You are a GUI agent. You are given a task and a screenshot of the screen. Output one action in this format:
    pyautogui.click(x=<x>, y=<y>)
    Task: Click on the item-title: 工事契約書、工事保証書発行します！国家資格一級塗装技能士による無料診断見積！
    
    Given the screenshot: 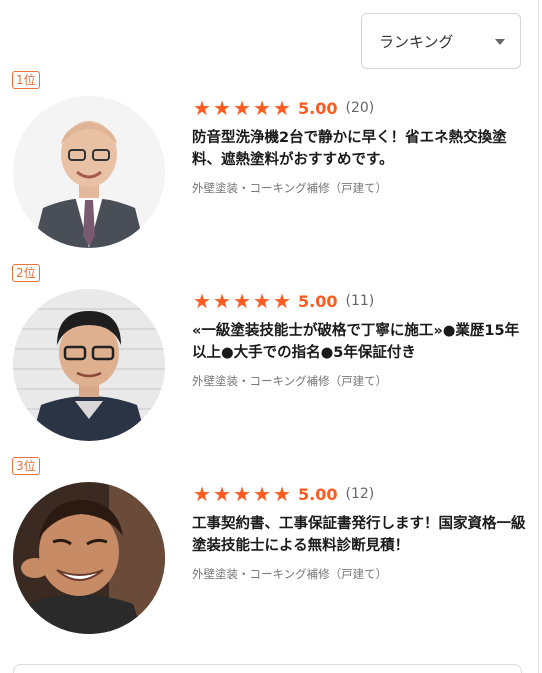 What is the action you would take?
    pyautogui.click(x=362, y=535)
    